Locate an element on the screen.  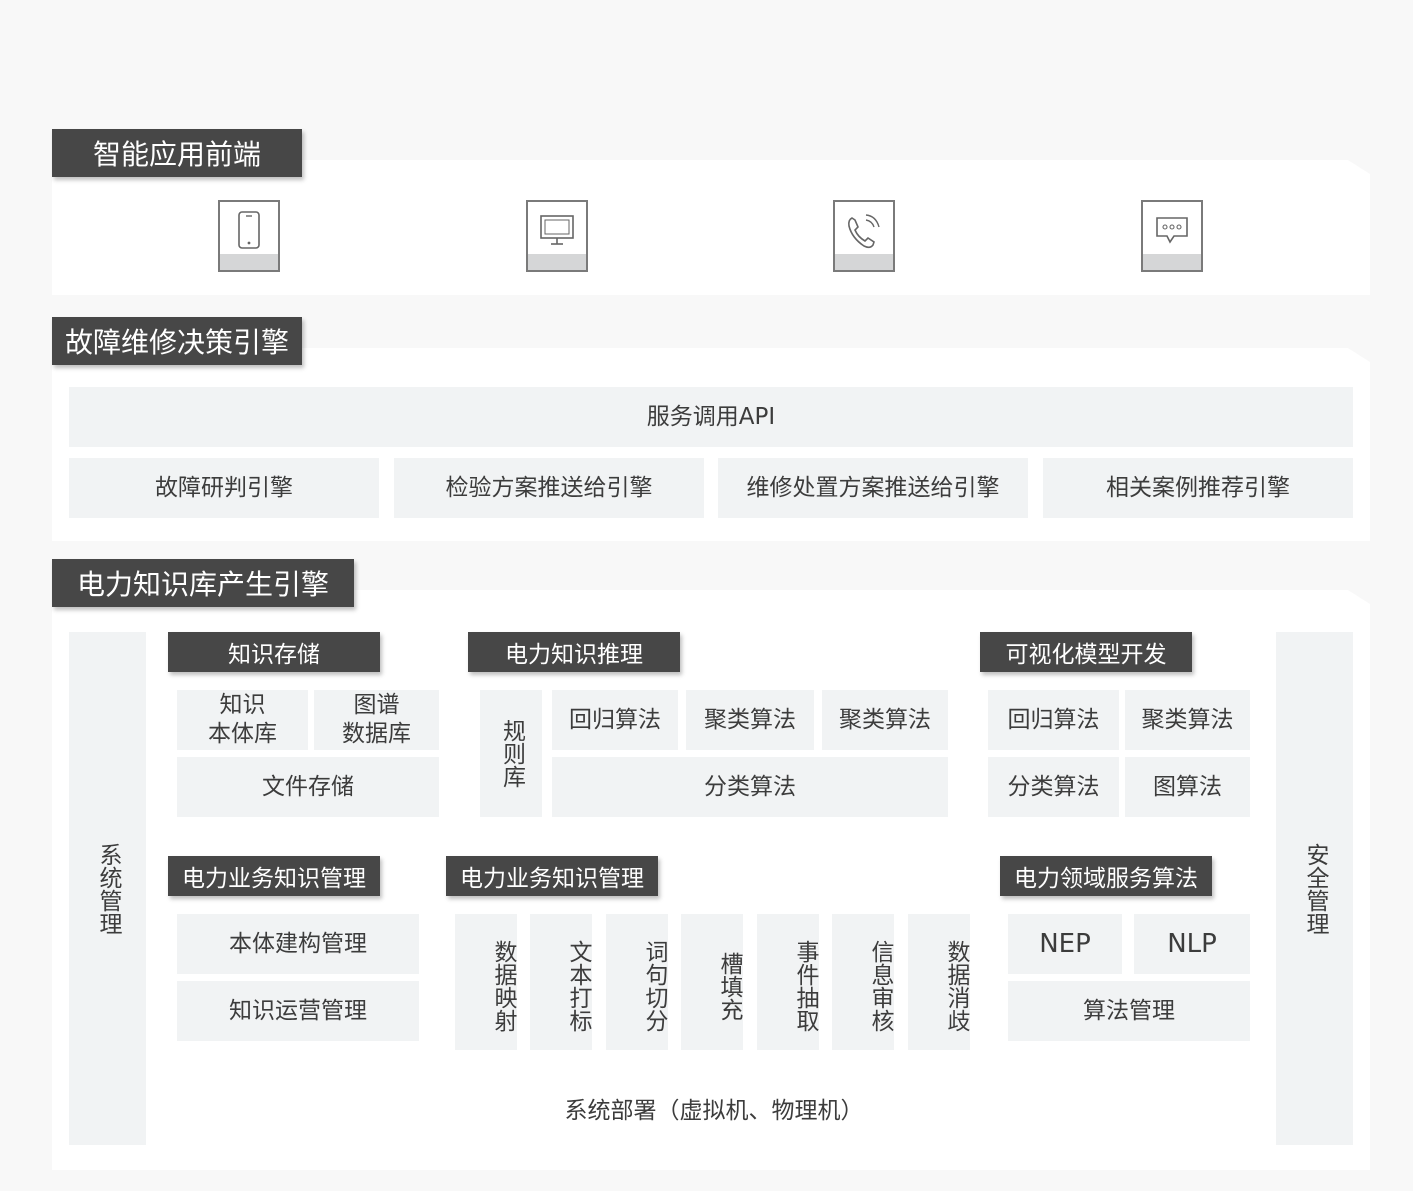
visual-classification-algo: 分类算法 is located at coordinates (1053, 787).